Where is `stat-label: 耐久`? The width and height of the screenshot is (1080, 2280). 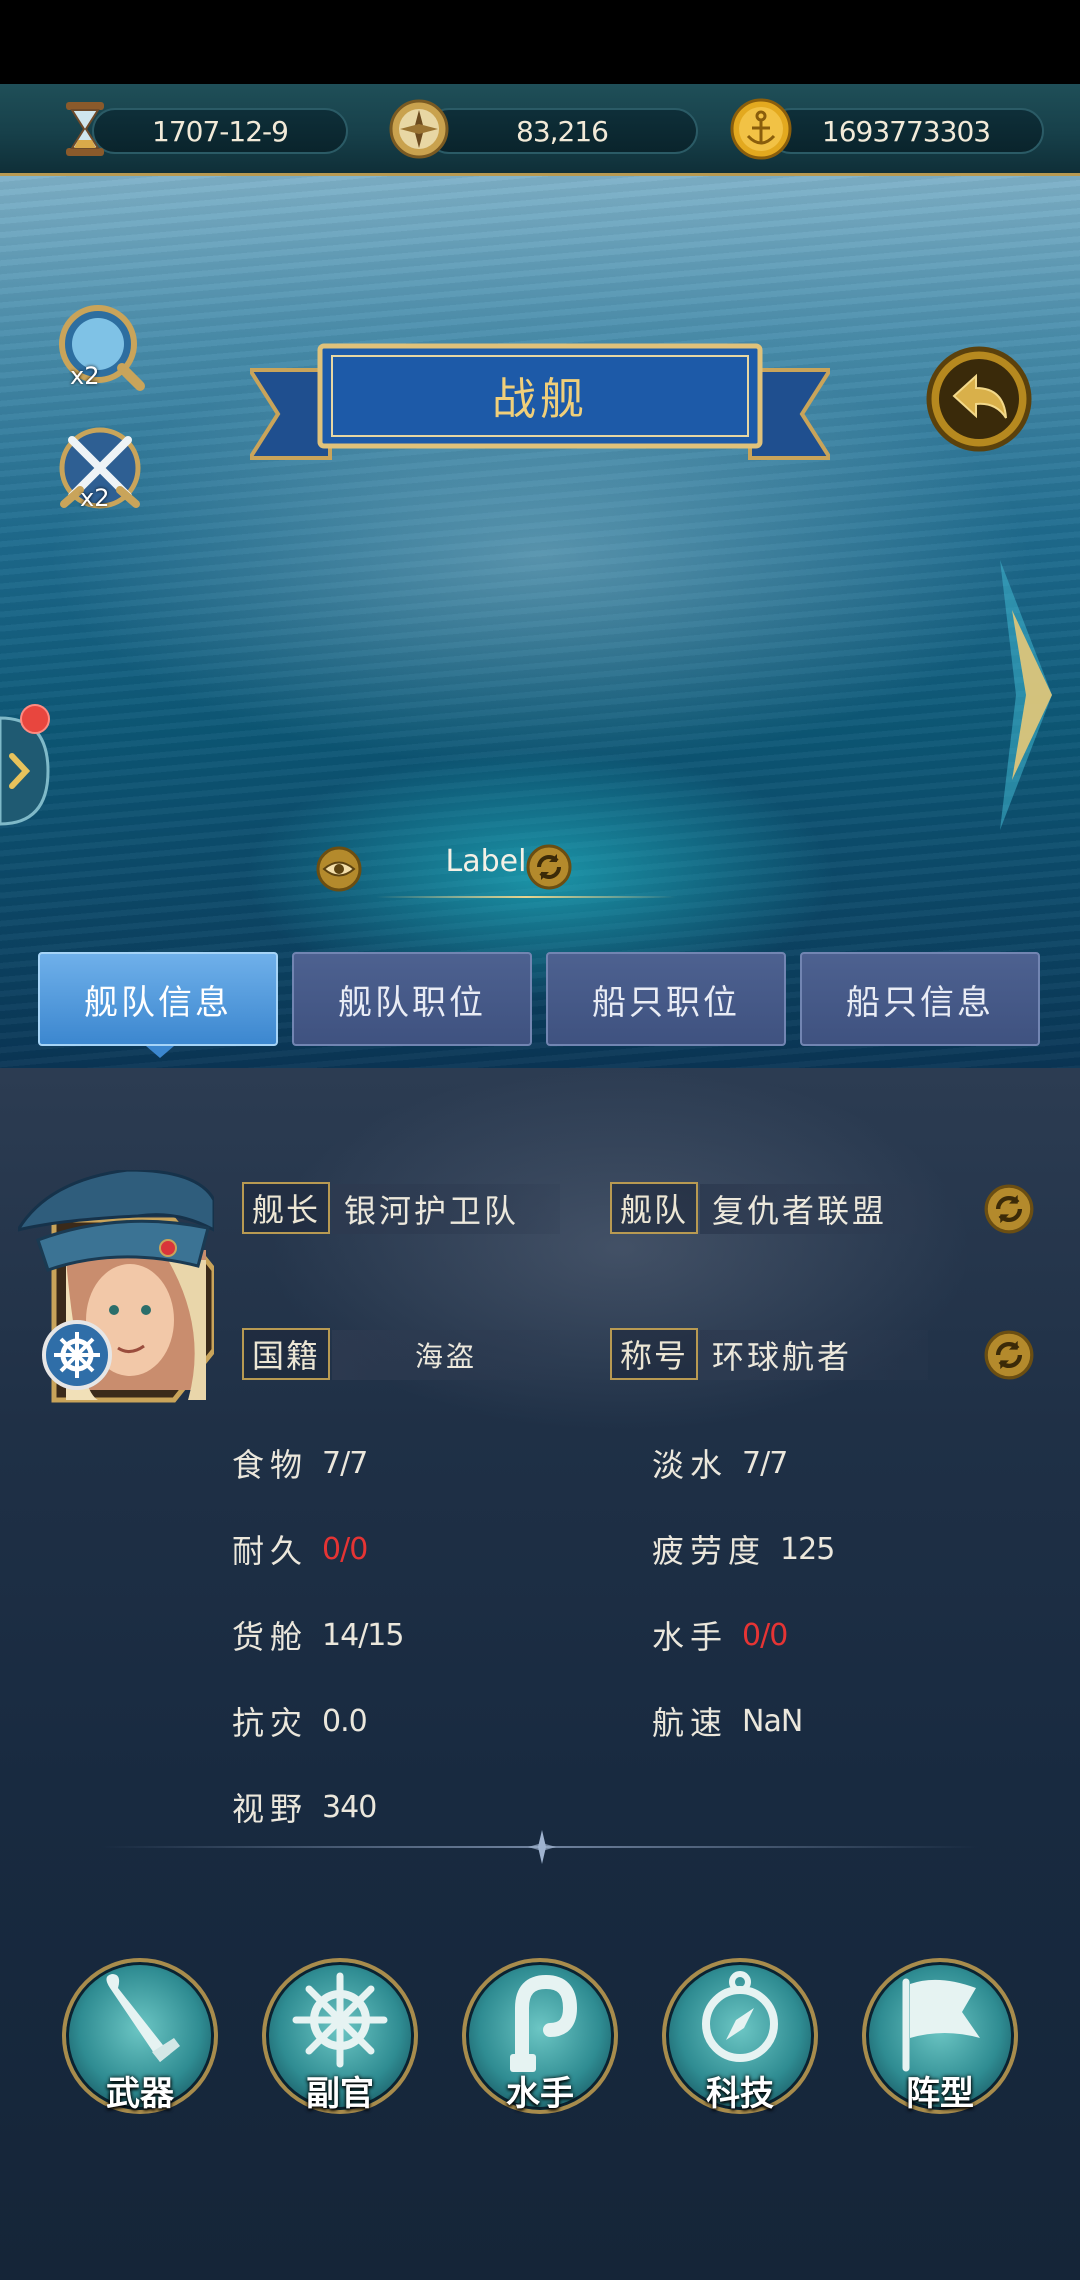 stat-label: 耐久 is located at coordinates (270, 1551).